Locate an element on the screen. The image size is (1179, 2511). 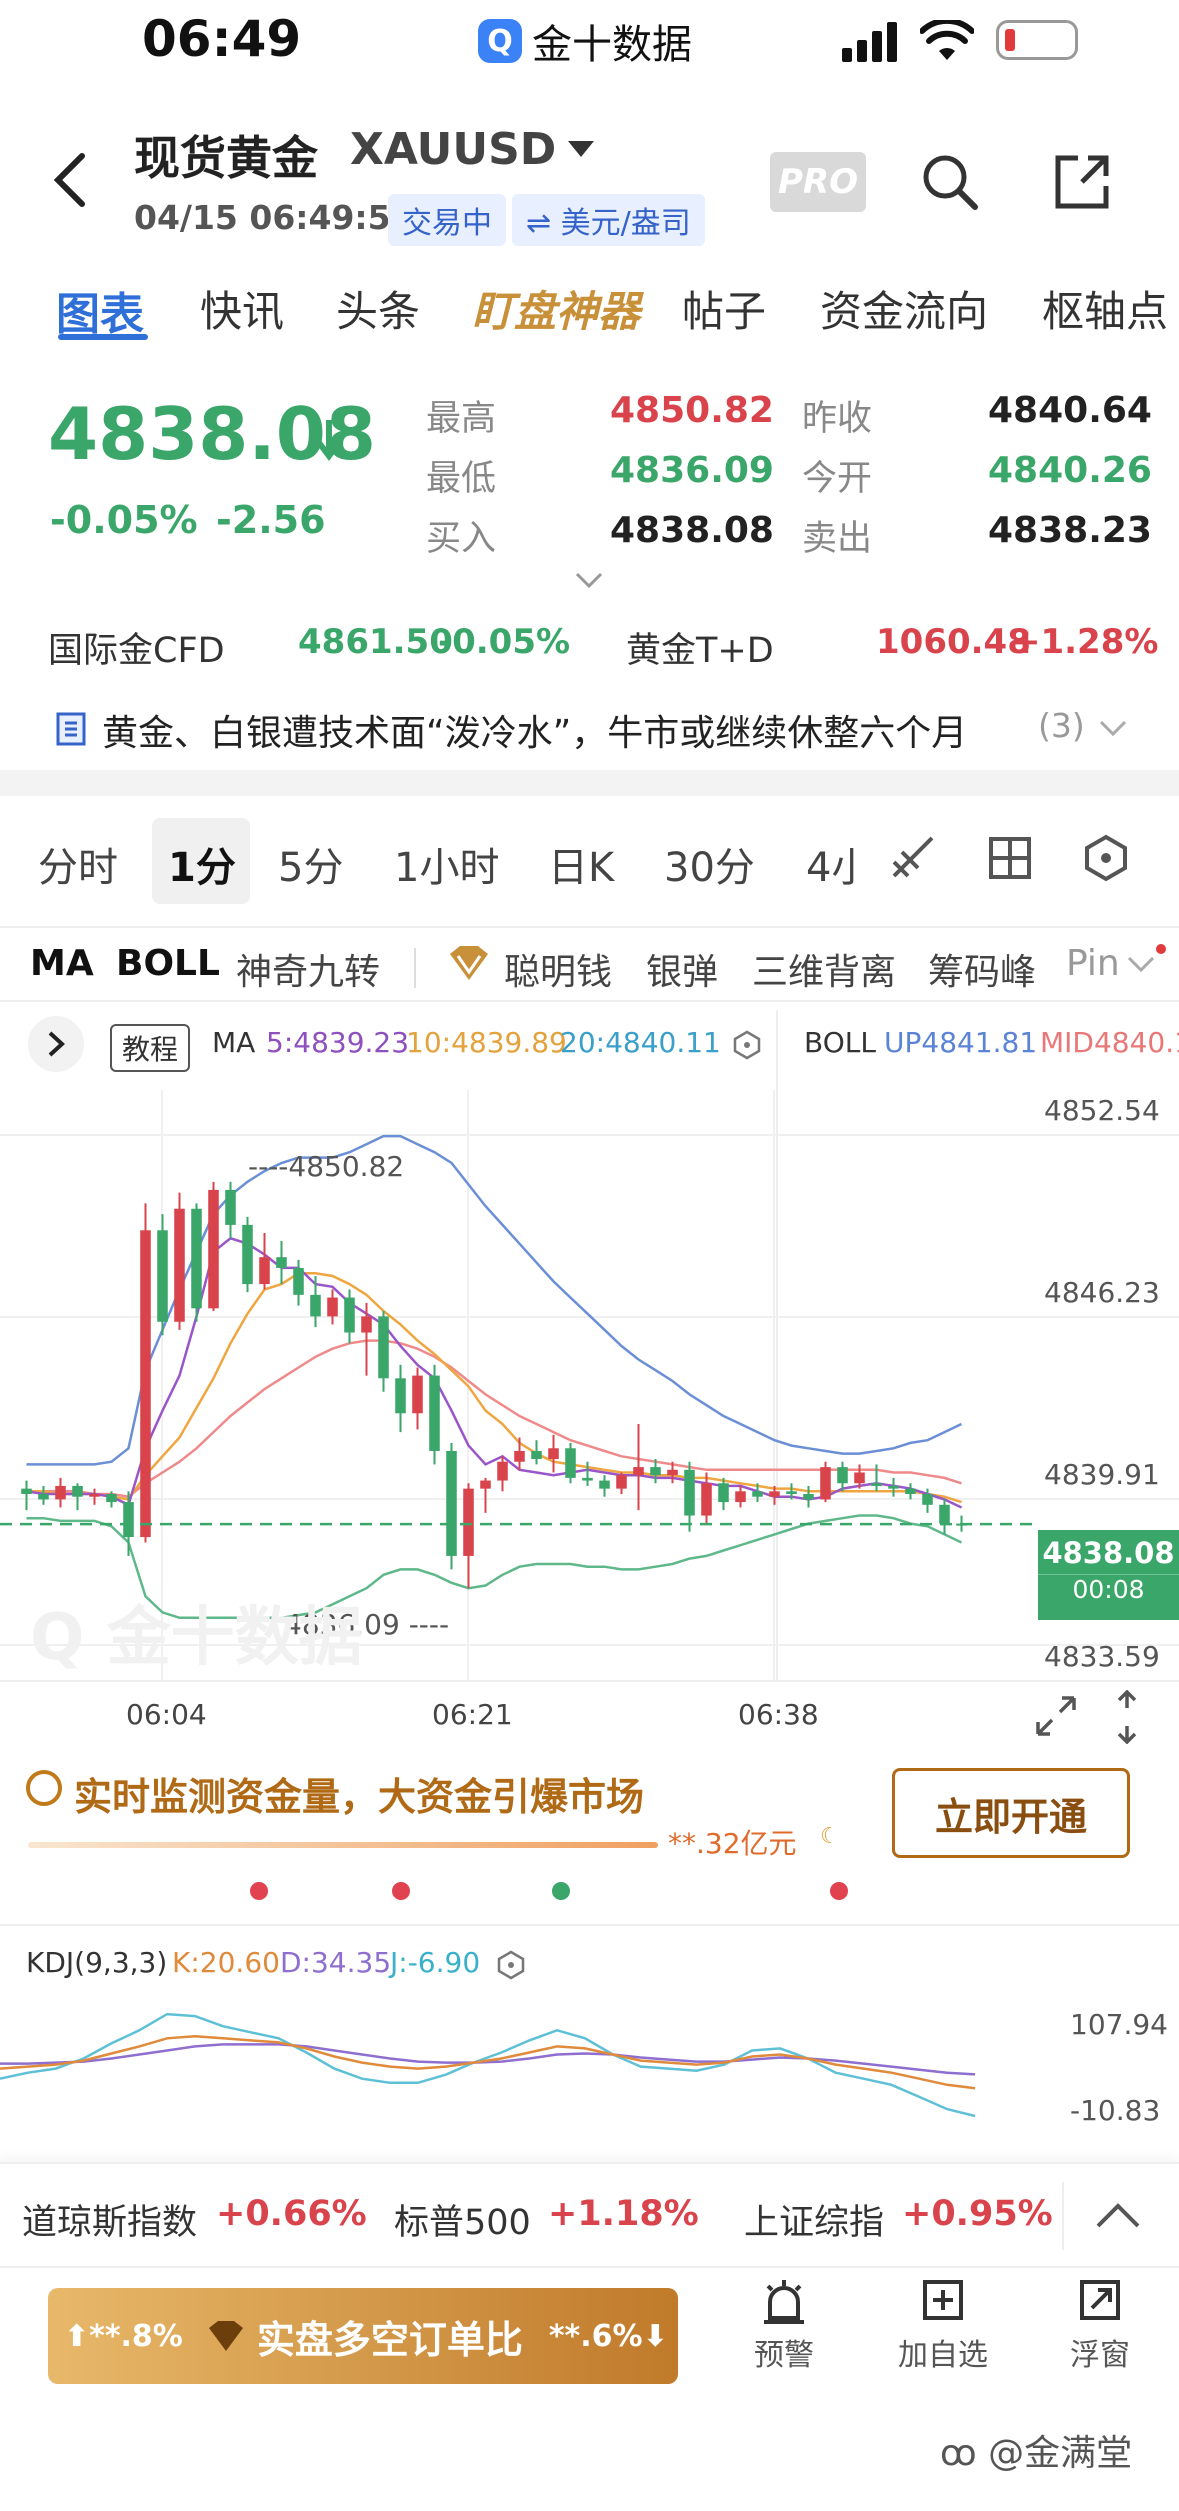
indicator-td9: 神奇九转 is located at coordinates (308, 969).